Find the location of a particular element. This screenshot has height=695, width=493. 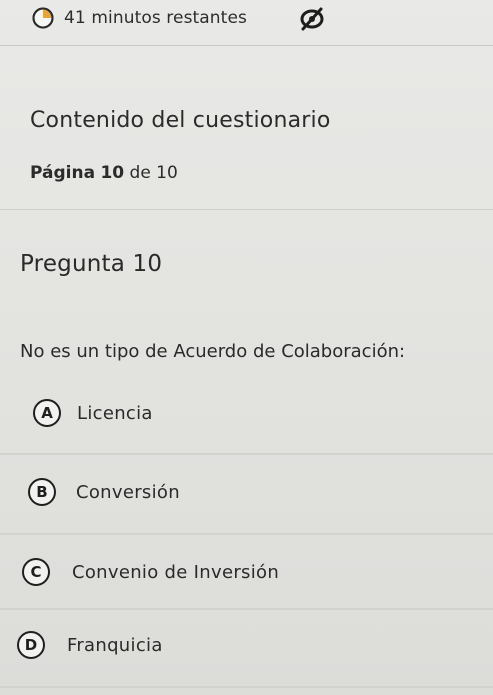

section-divider is located at coordinates (246, 209).